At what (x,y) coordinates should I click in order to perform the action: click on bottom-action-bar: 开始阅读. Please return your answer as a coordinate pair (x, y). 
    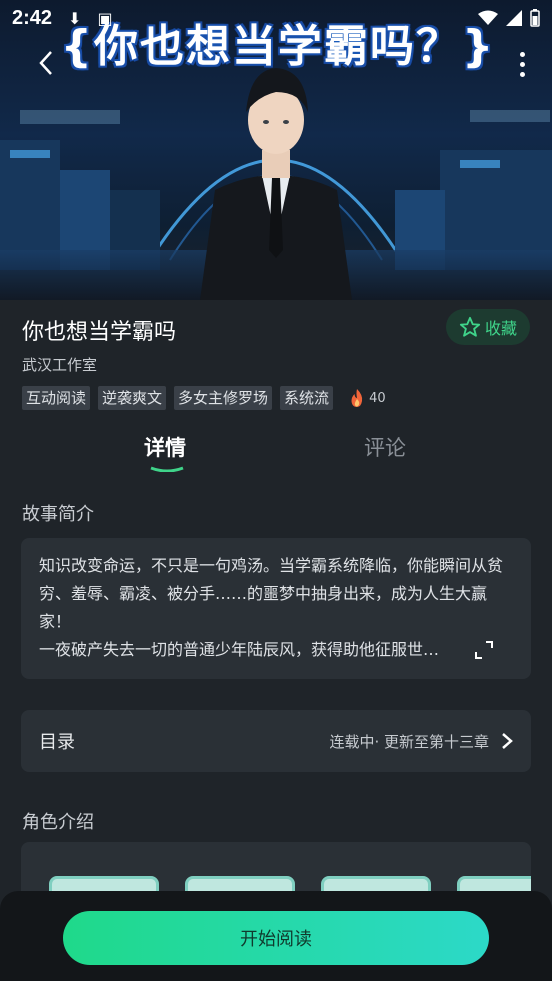
    Looking at the image, I should click on (276, 936).